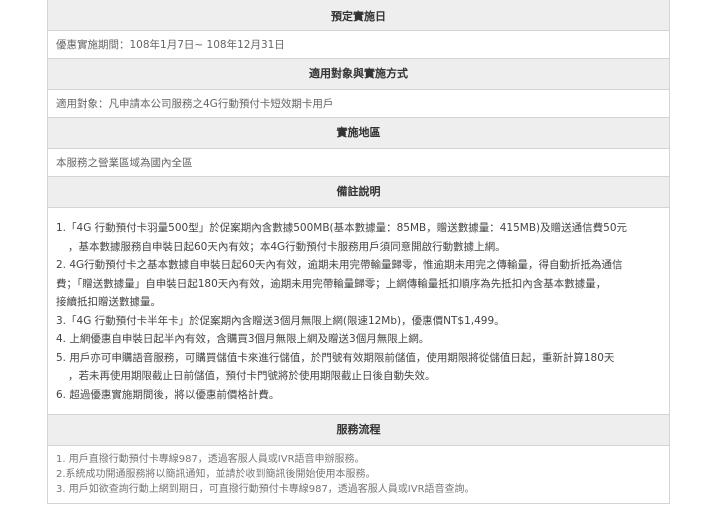 Image resolution: width=720 pixels, height=511 pixels. Describe the element at coordinates (168, 394) in the screenshot. I see `note-line: 6. 超過優惠實施期間後，將以優惠前價格計費。` at that location.